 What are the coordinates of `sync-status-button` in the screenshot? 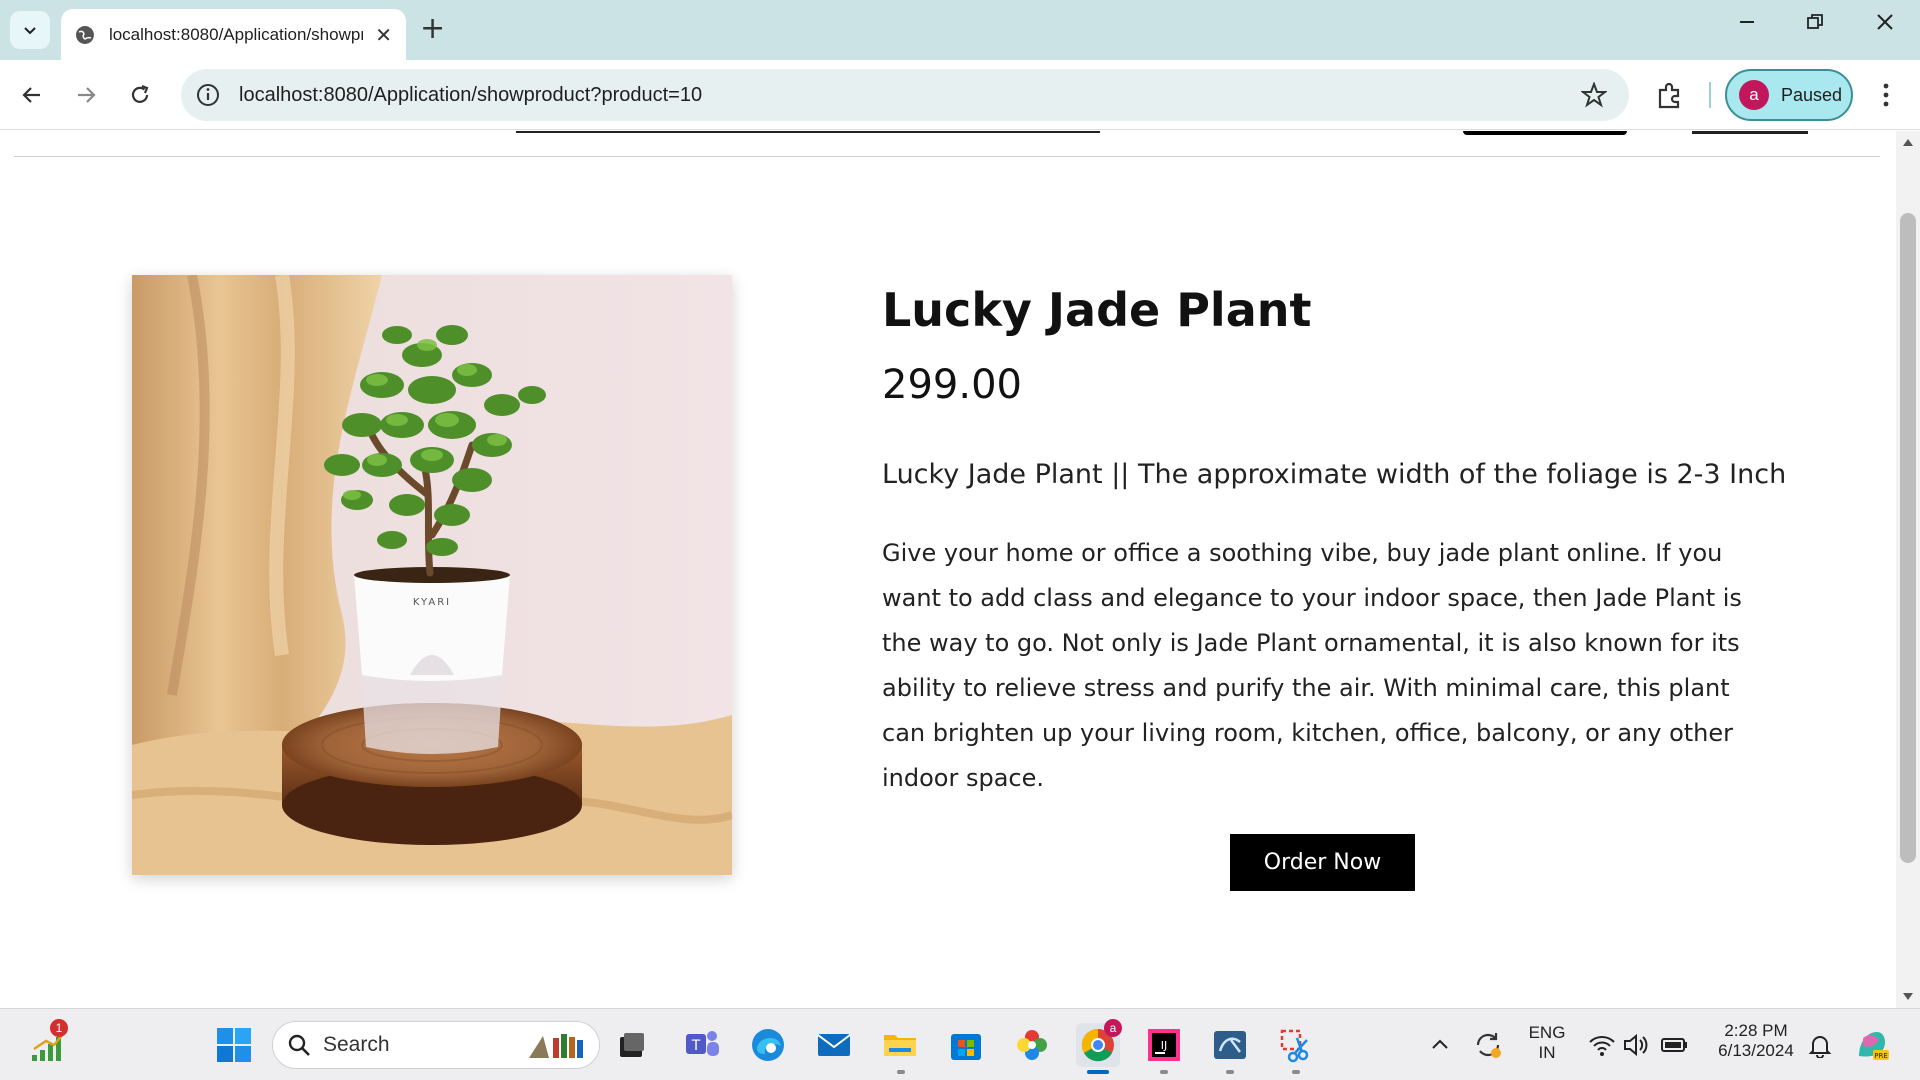 It's located at (1488, 1045).